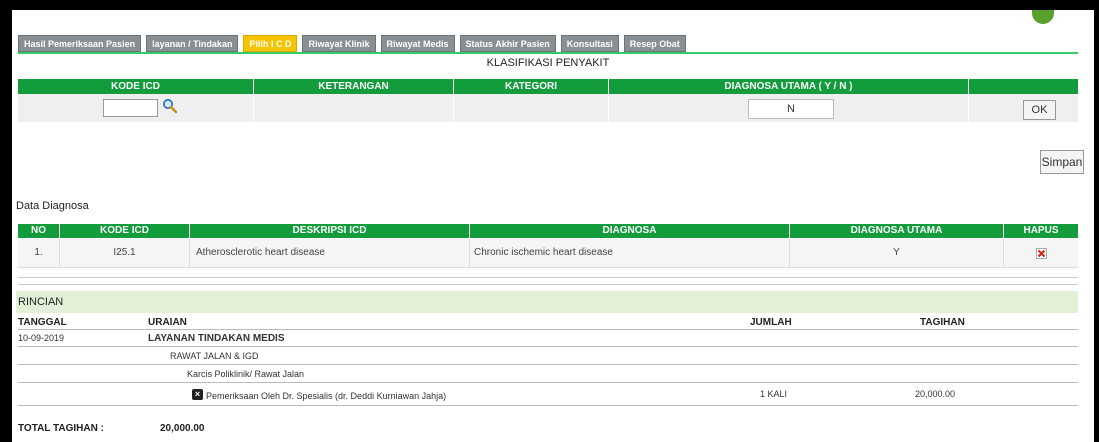 Image resolution: width=1099 pixels, height=442 pixels. Describe the element at coordinates (1043, 17) in the screenshot. I see `status-indicator` at that location.